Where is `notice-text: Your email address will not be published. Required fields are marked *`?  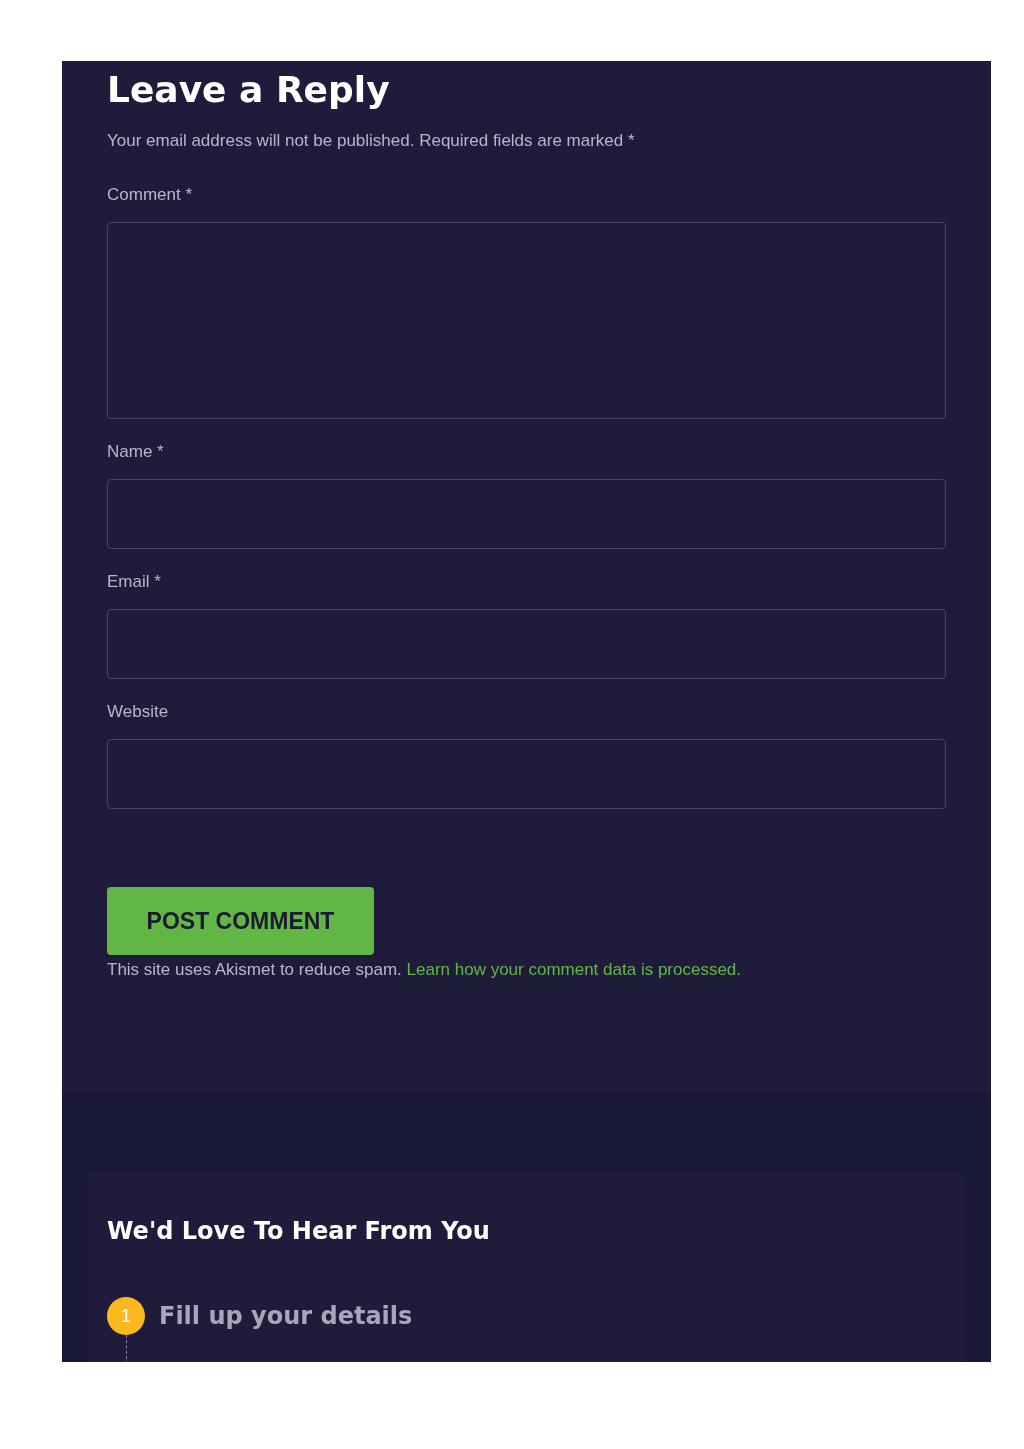
notice-text: Your email address will not be published. Required fields are marked * is located at coordinates (371, 141).